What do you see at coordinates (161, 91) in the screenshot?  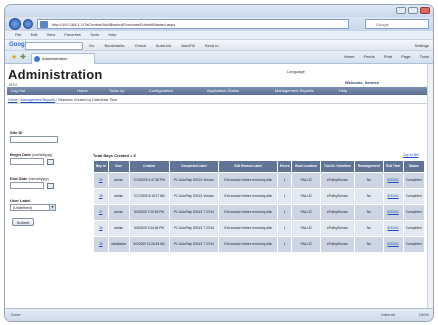 I see `nav-configuration: Configuration` at bounding box center [161, 91].